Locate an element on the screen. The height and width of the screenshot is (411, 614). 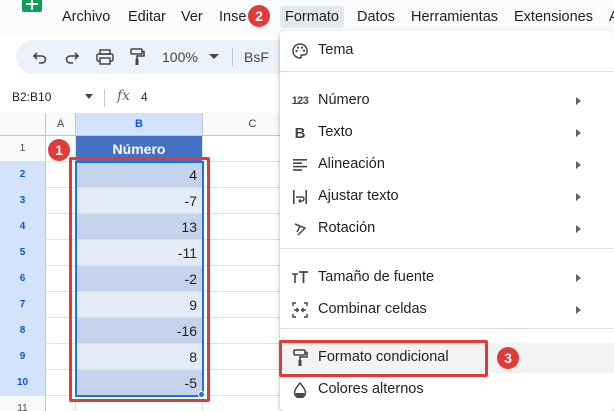
menu-extensiones: Extensiones is located at coordinates (553, 19).